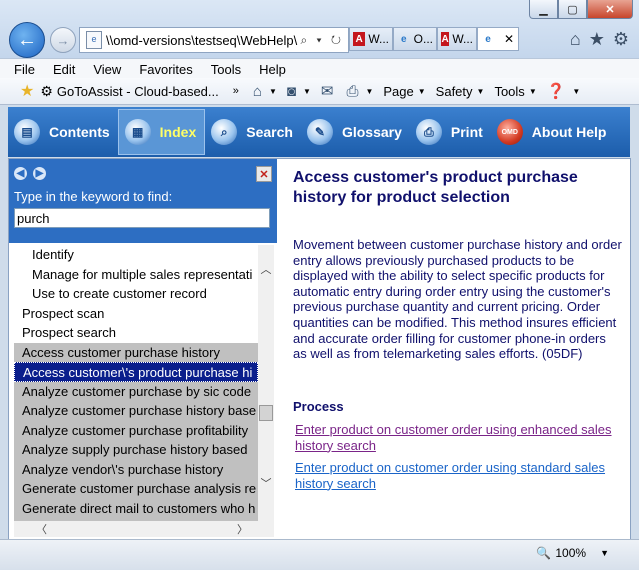 The image size is (639, 570). What do you see at coordinates (136, 489) in the screenshot?
I see `index-list-item: Generate customer purchase analysis re` at bounding box center [136, 489].